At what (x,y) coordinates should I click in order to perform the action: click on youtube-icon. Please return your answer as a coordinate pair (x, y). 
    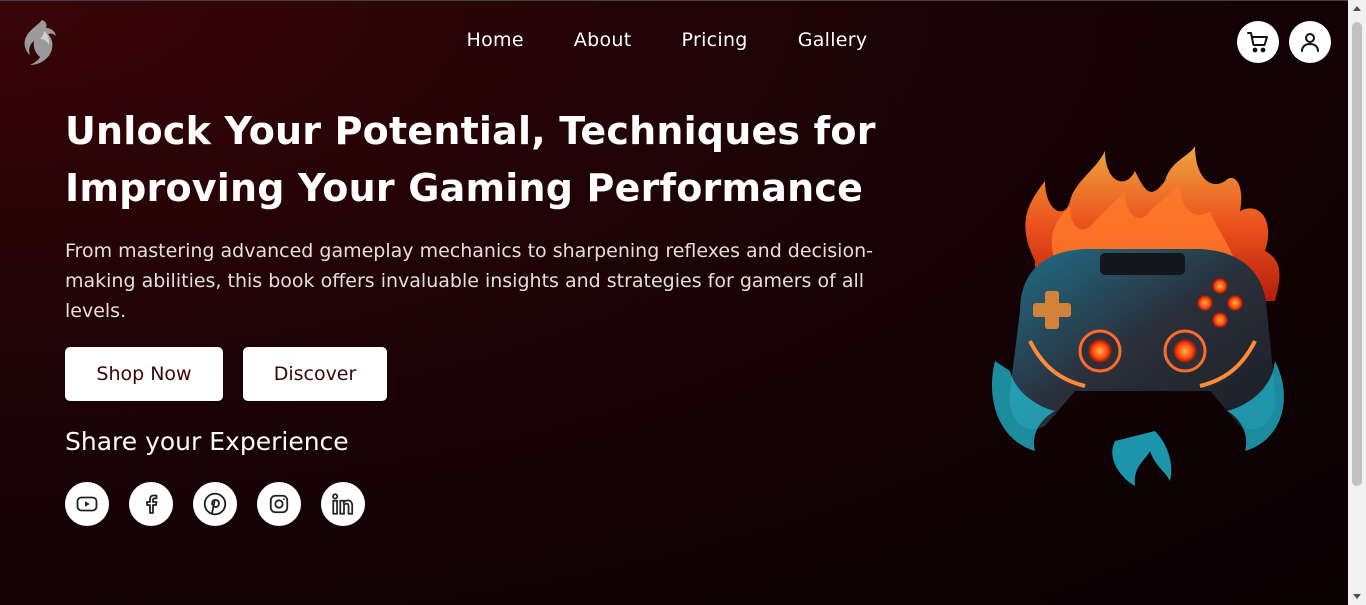
    Looking at the image, I should click on (87, 504).